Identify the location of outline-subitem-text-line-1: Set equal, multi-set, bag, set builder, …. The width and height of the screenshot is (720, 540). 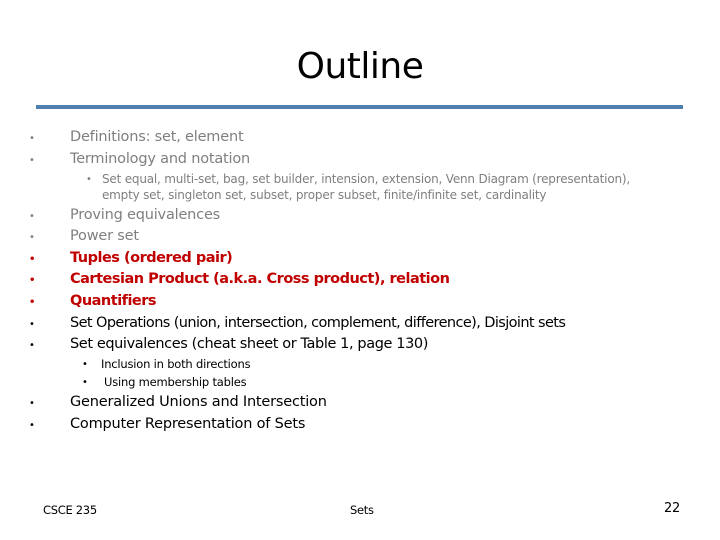
(366, 179).